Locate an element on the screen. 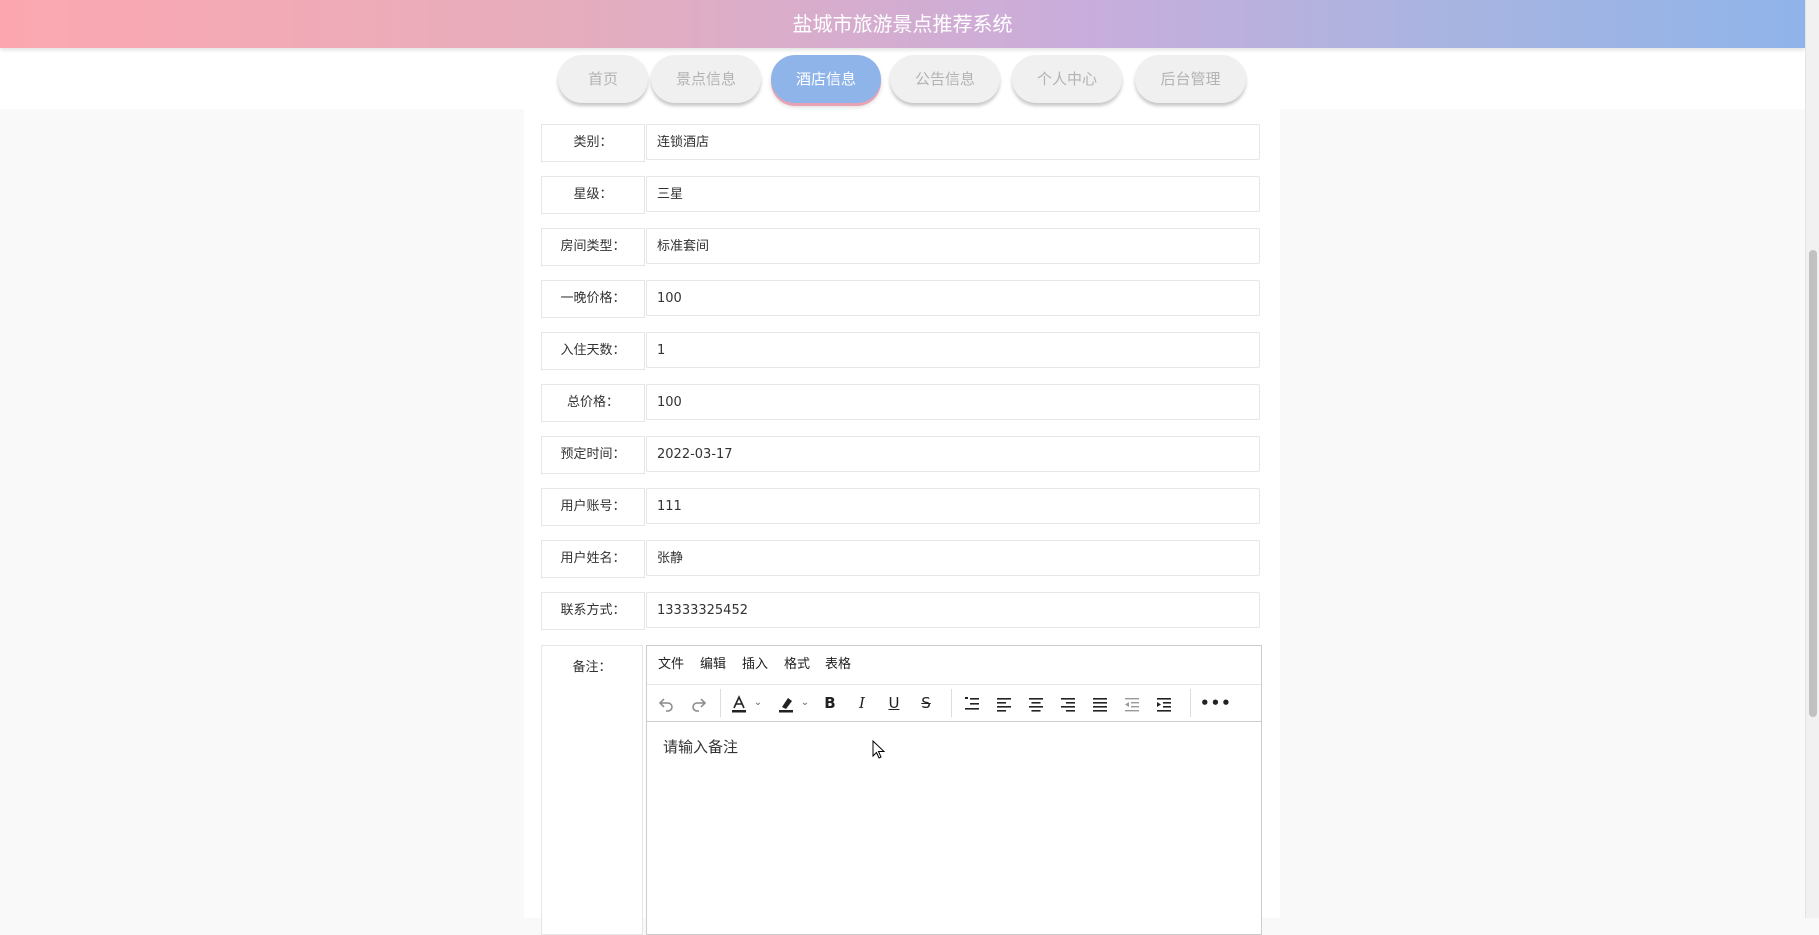  top-nav: 首页 景点信息 酒店信息 公告信息 个人中心 后台管理 is located at coordinates (902, 78).